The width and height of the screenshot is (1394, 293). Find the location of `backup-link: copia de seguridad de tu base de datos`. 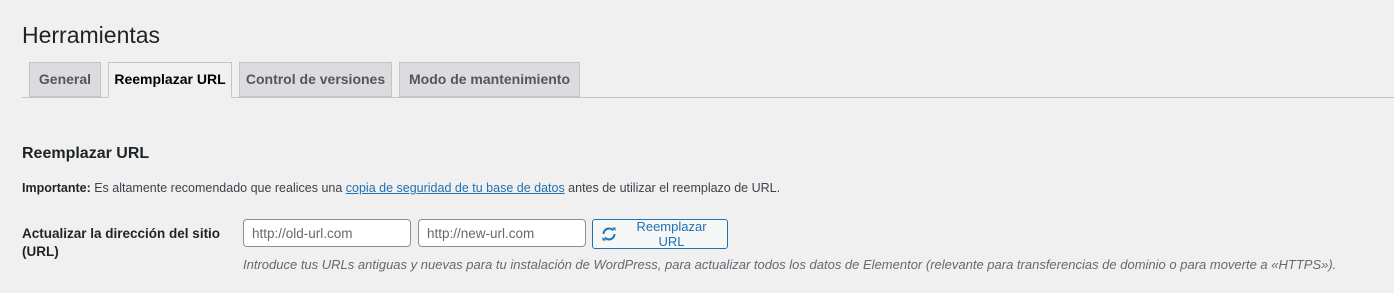

backup-link: copia de seguridad de tu base de datos is located at coordinates (455, 188).